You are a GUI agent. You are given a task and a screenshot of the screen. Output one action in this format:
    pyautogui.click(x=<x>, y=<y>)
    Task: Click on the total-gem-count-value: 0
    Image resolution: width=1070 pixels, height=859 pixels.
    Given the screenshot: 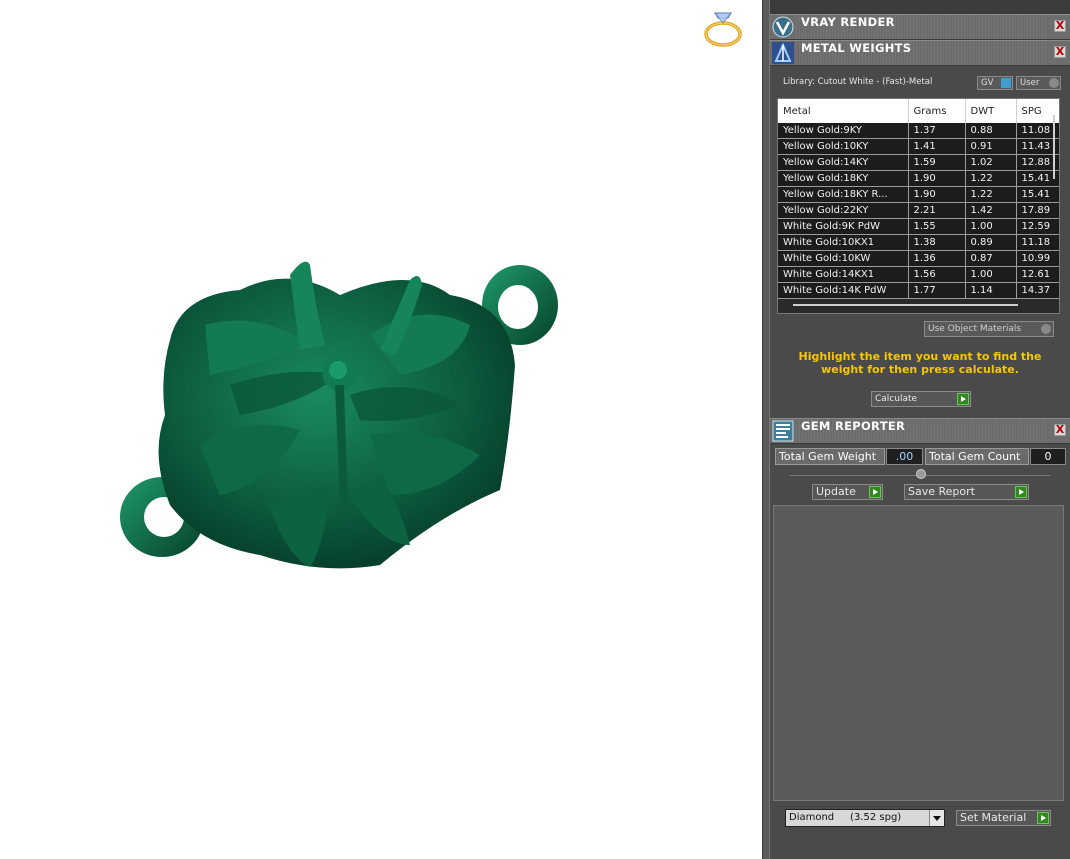 What is the action you would take?
    pyautogui.click(x=1048, y=456)
    